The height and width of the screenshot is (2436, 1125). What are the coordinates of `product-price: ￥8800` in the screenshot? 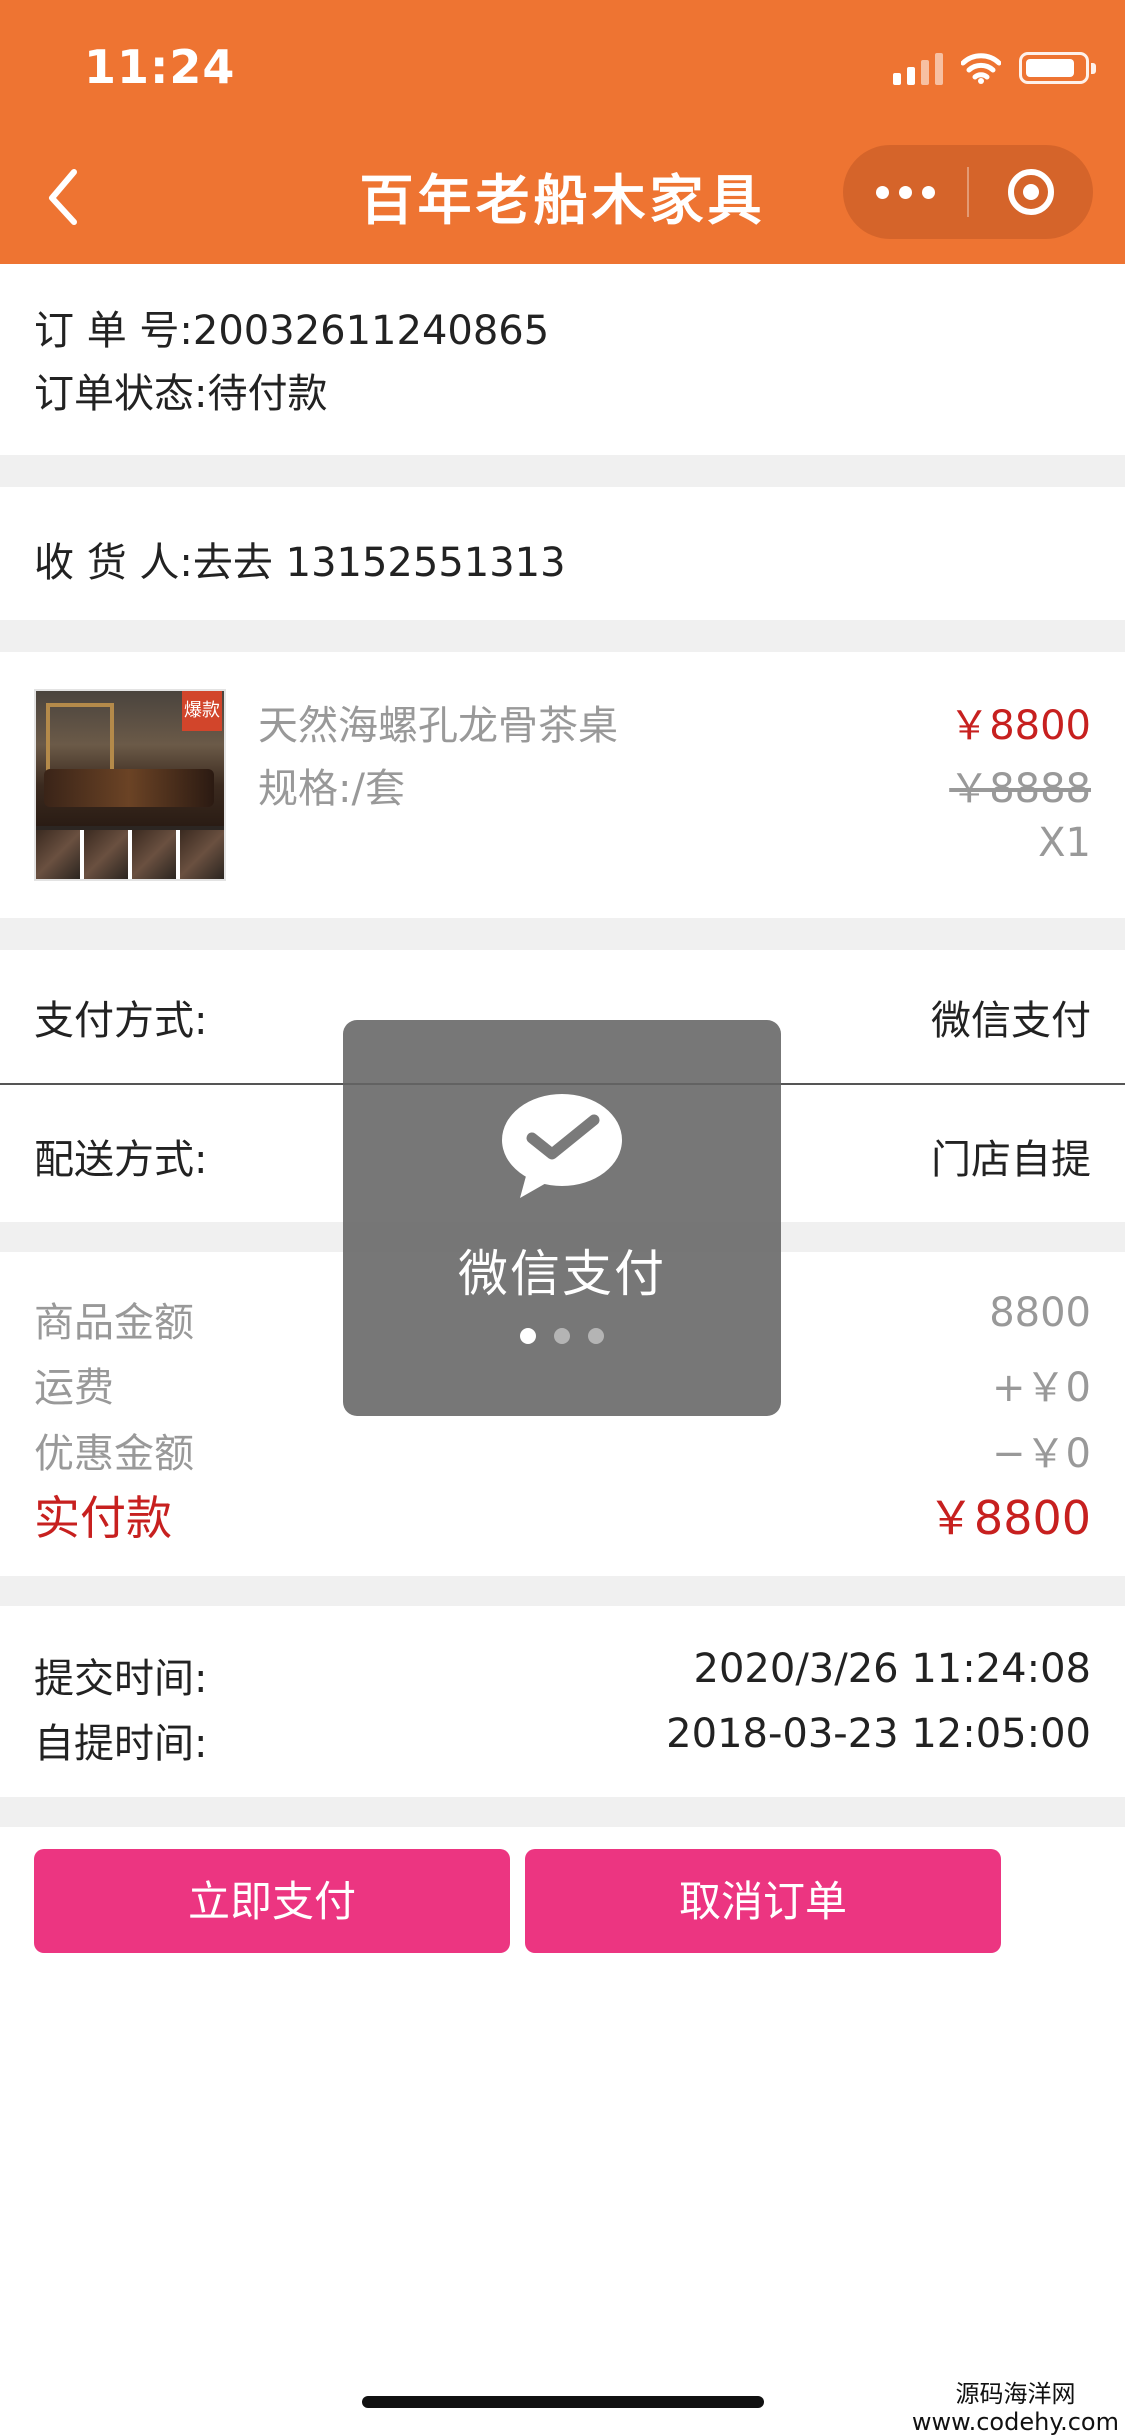 It's located at (1020, 726).